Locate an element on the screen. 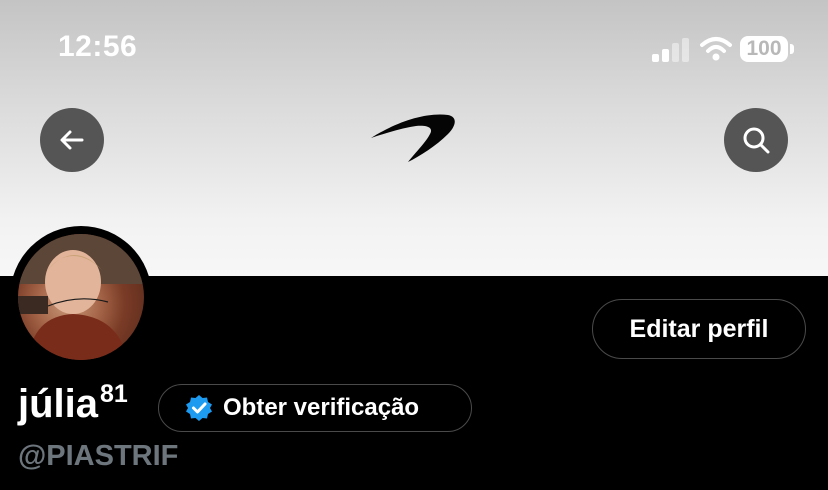  search-button is located at coordinates (756, 140).